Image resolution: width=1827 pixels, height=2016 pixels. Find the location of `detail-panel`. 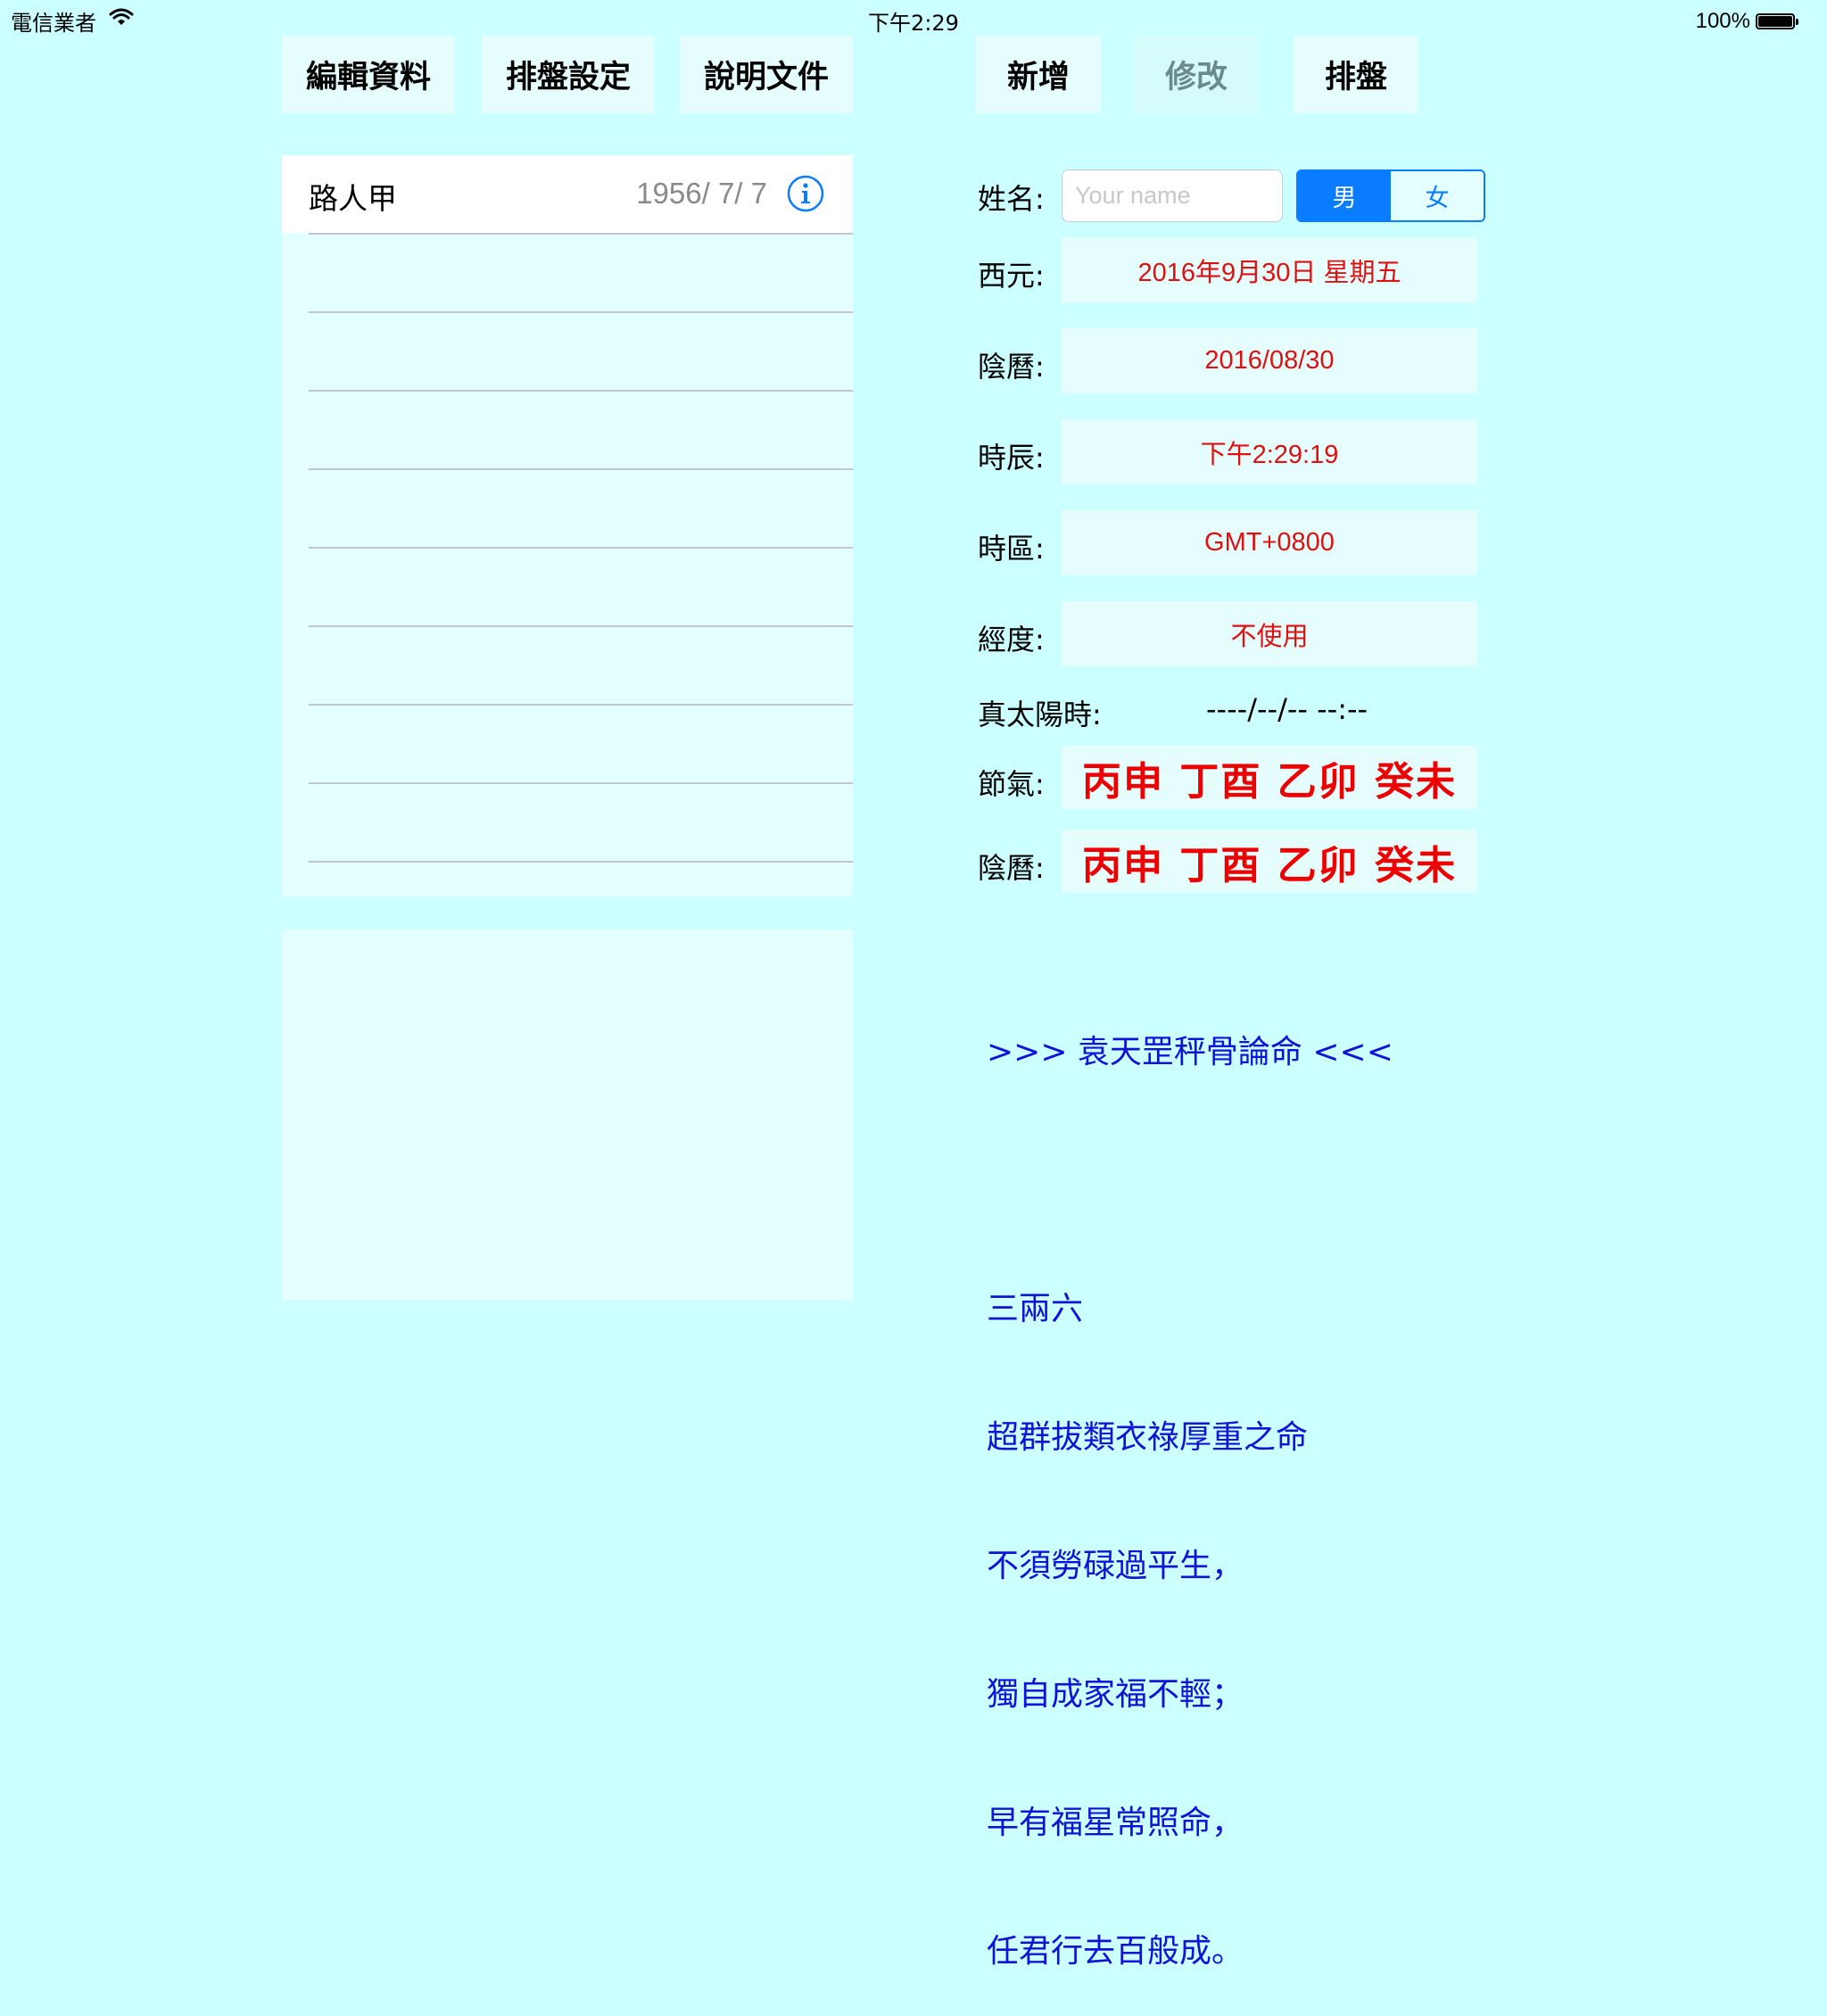

detail-panel is located at coordinates (567, 1115).